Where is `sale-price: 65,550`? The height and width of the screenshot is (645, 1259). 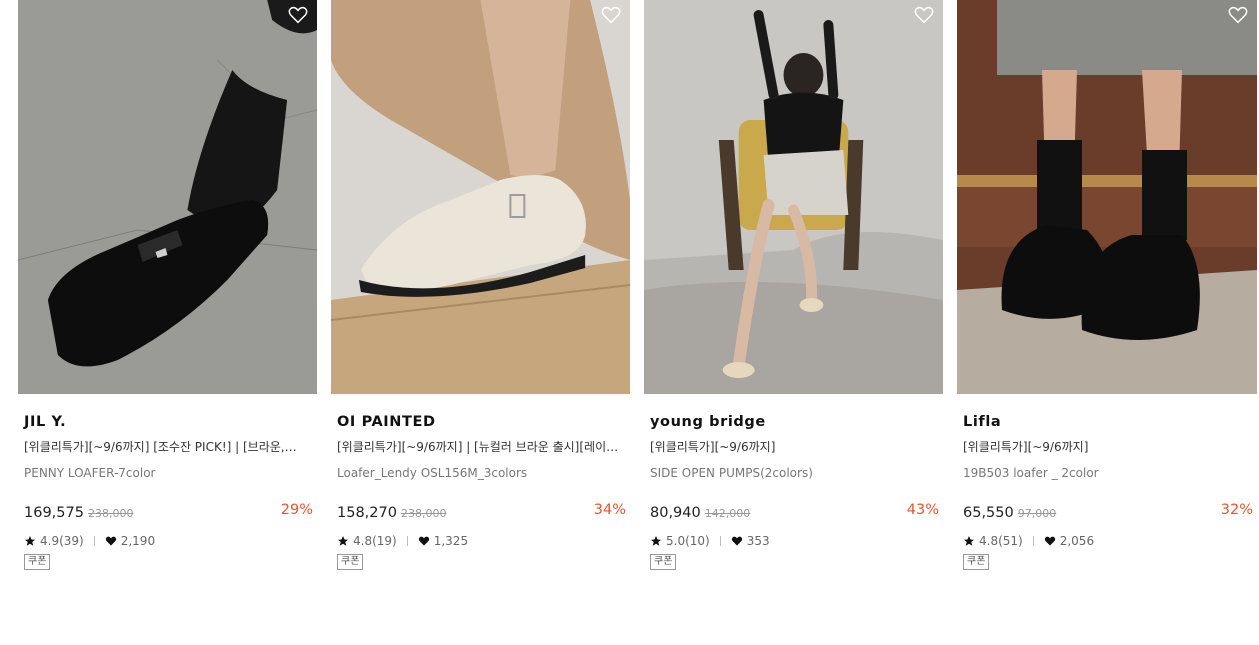 sale-price: 65,550 is located at coordinates (988, 513).